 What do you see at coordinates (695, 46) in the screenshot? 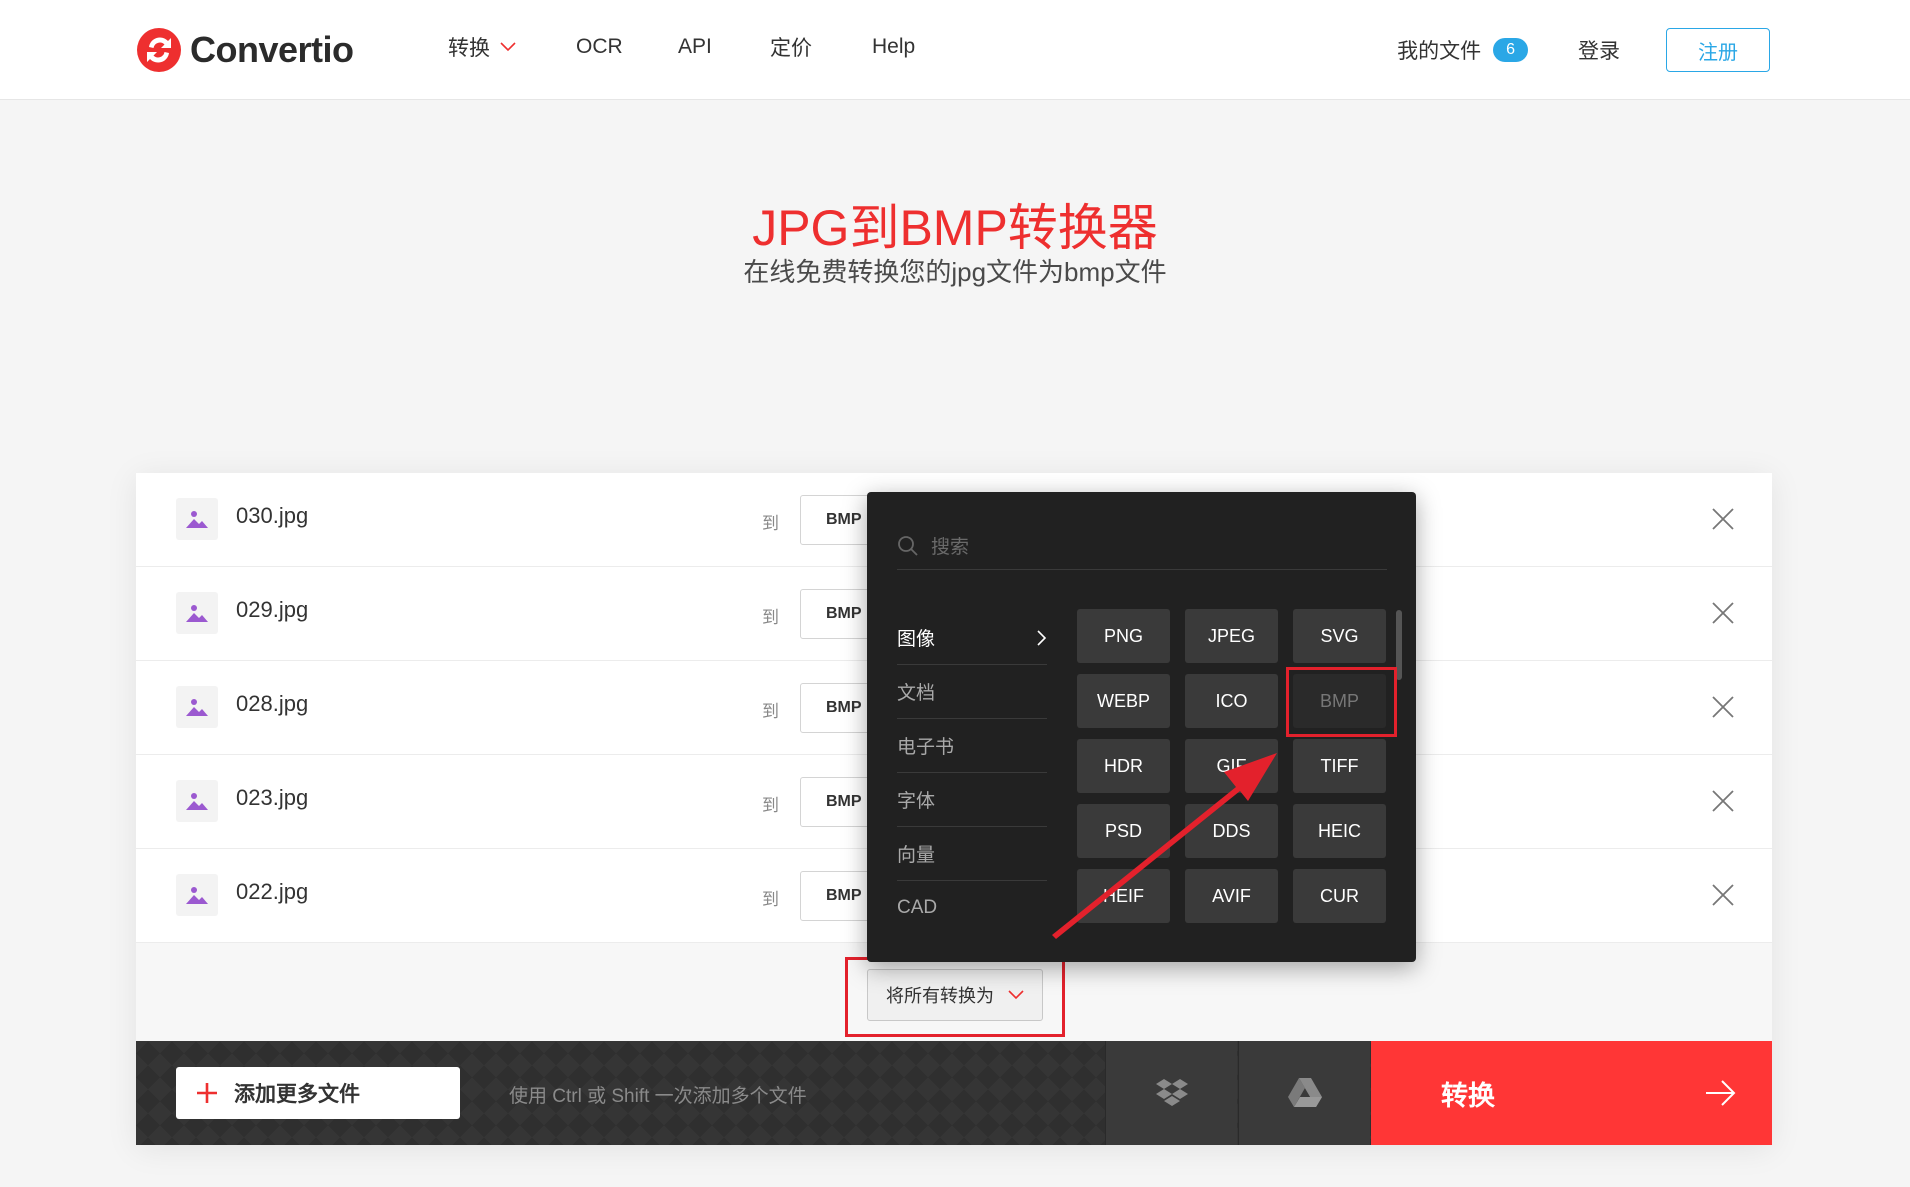
I see `nav-api-label: API` at bounding box center [695, 46].